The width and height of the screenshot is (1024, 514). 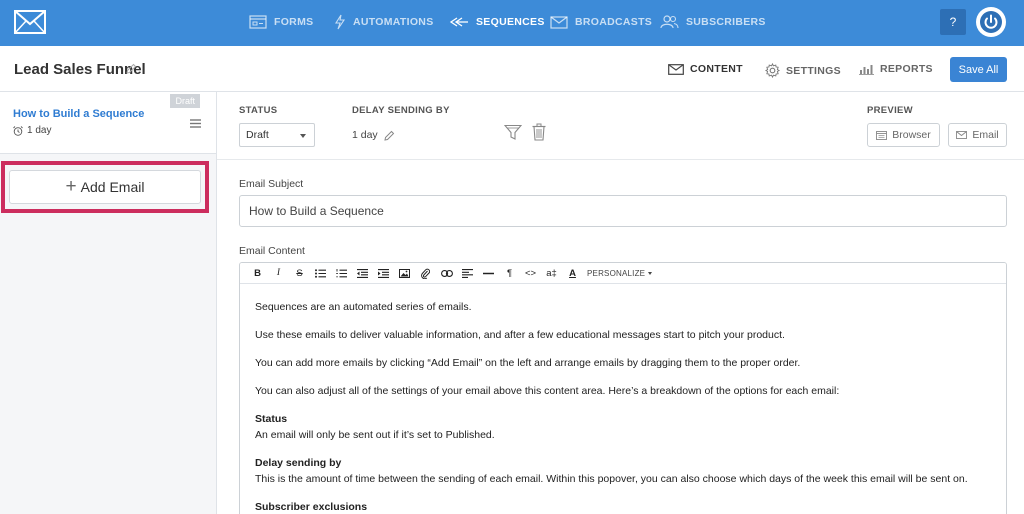 I want to click on subject-label: Email Subject, so click(x=271, y=184).